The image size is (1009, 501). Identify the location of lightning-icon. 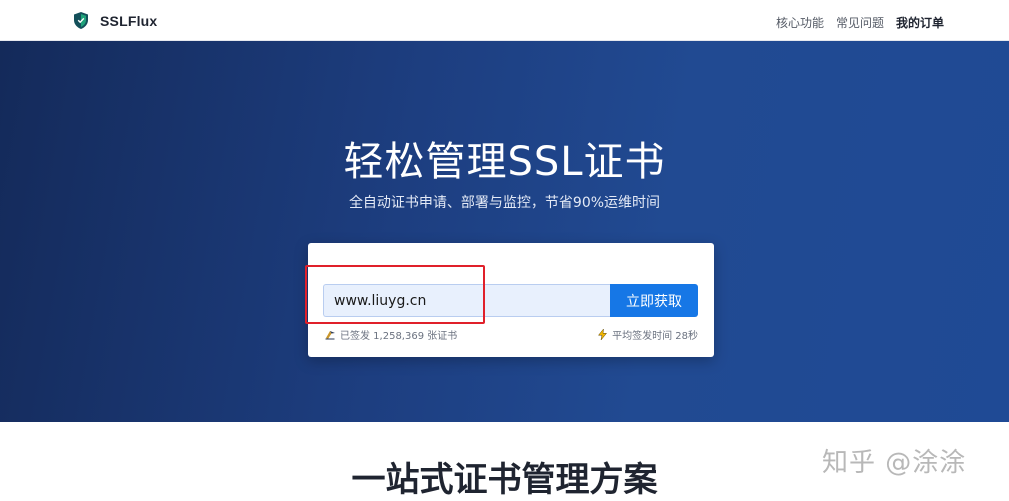
(603, 334).